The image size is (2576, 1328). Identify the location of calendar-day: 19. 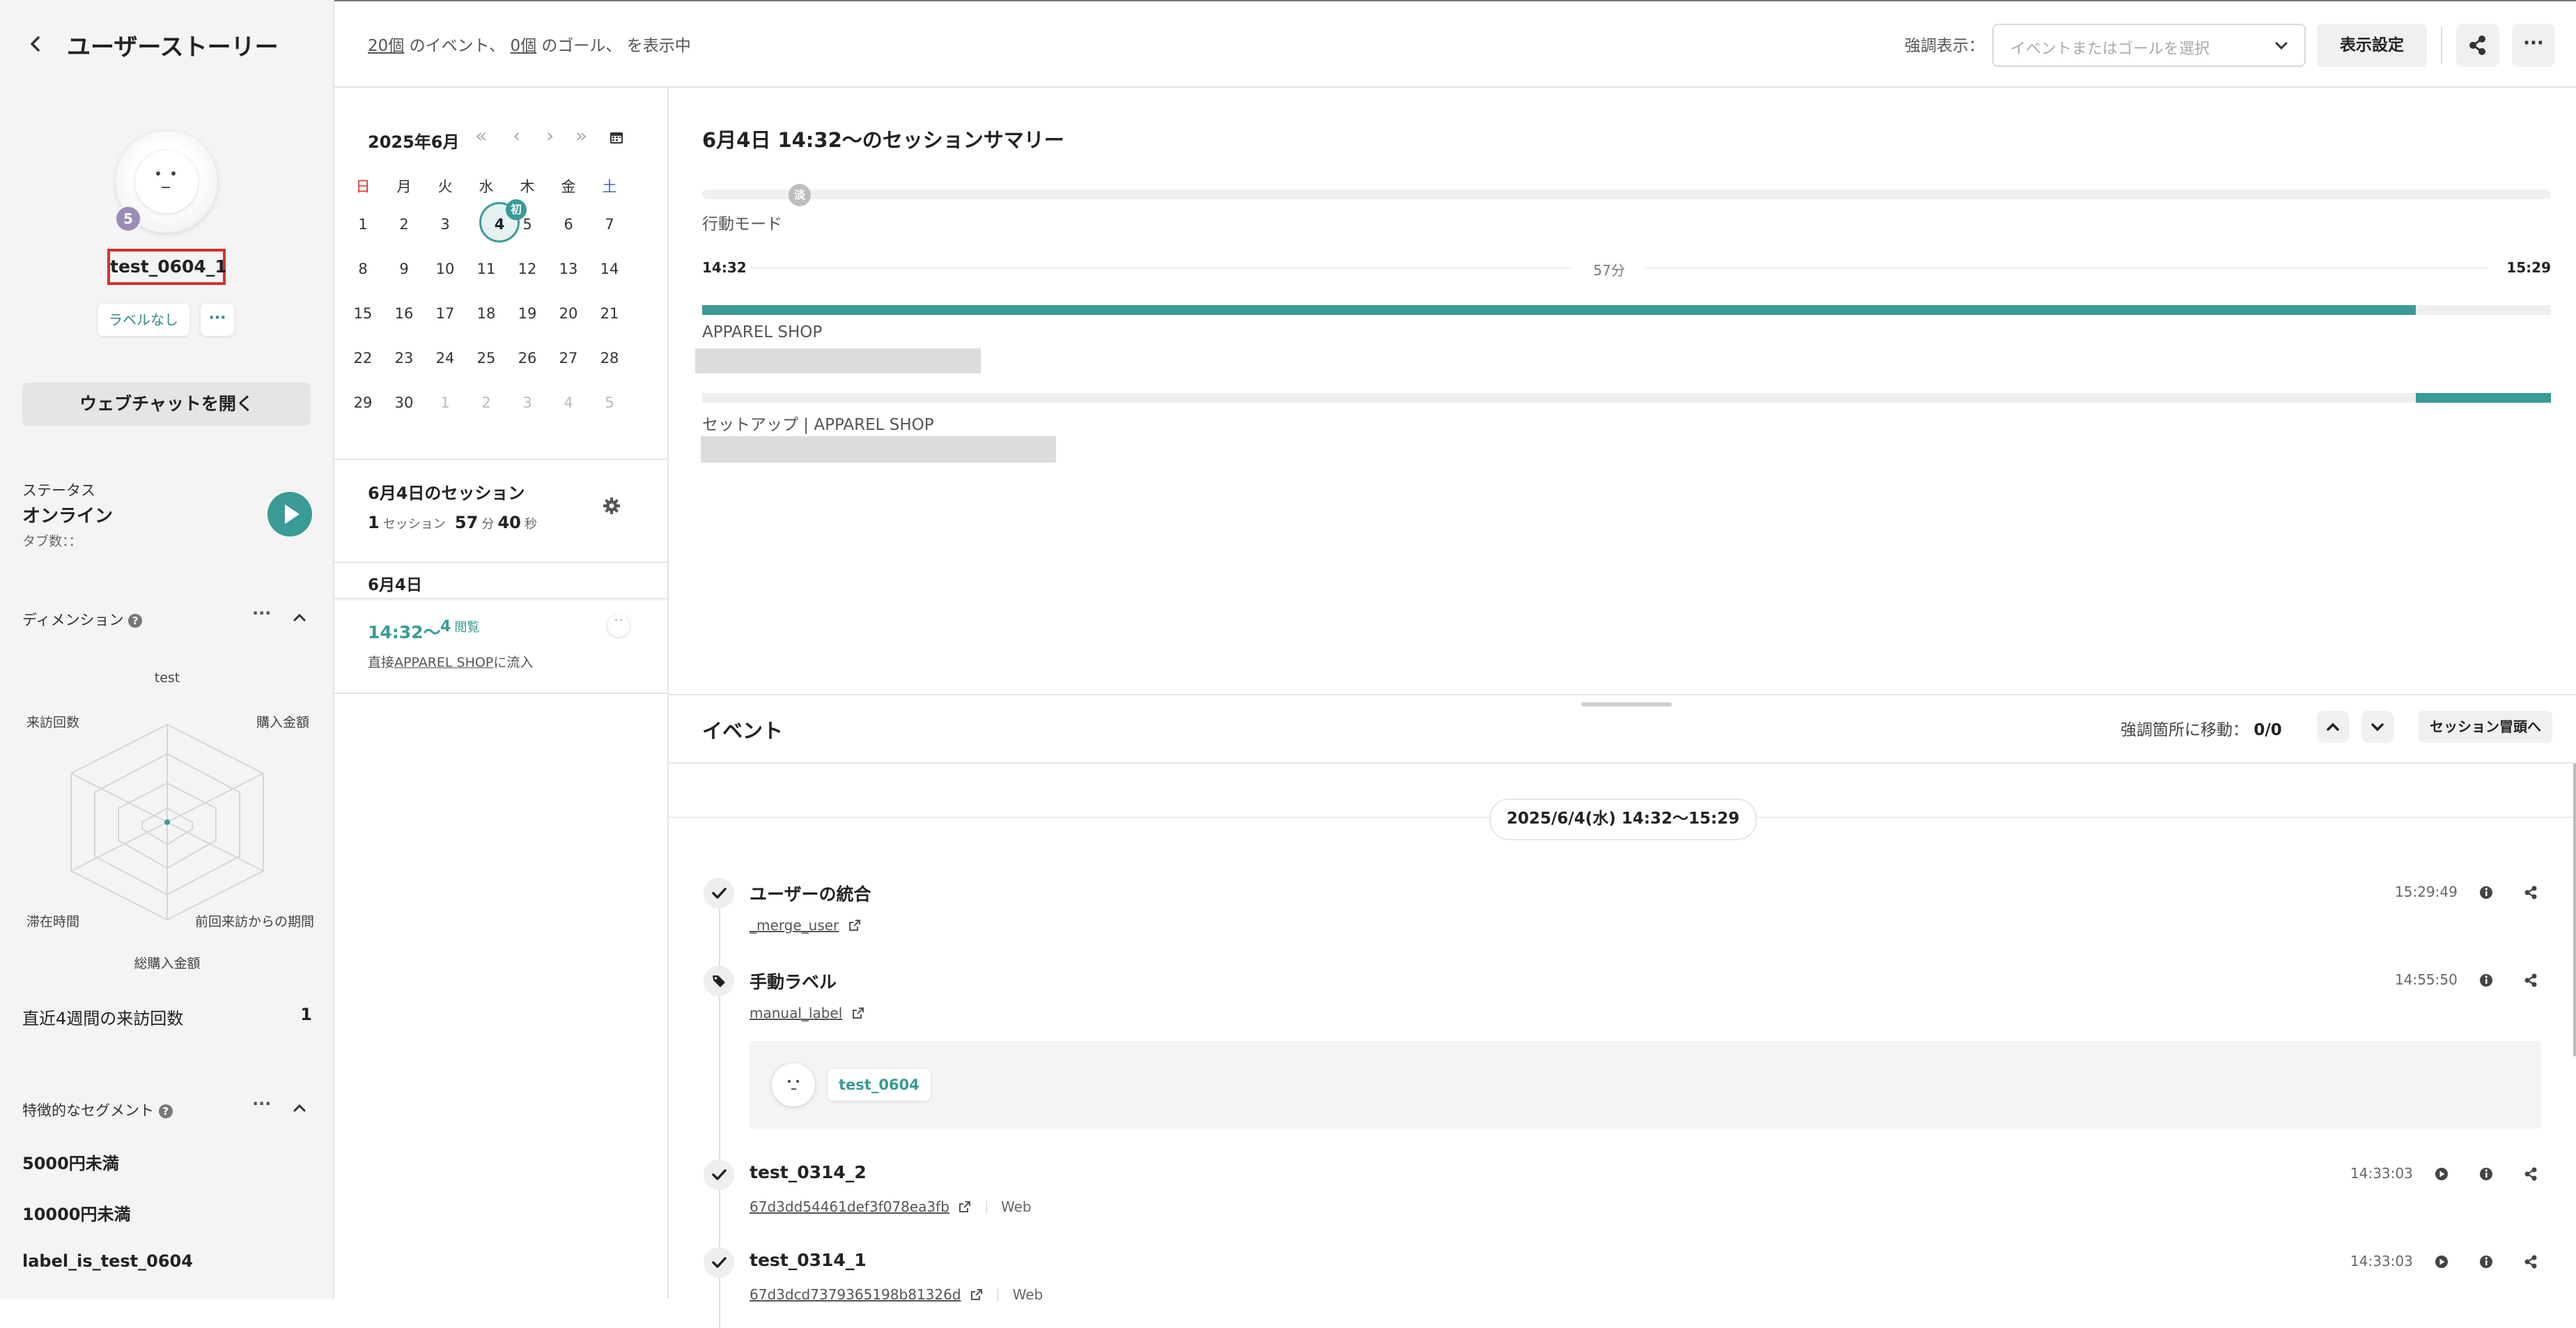
(527, 313).